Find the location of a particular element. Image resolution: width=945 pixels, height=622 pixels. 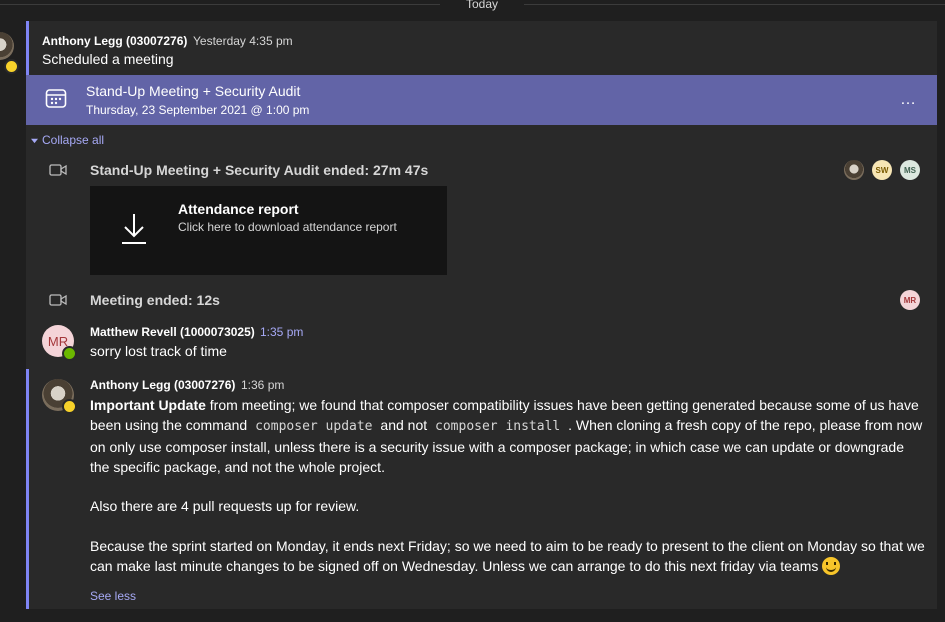

available-status-icon is located at coordinates (69, 353).